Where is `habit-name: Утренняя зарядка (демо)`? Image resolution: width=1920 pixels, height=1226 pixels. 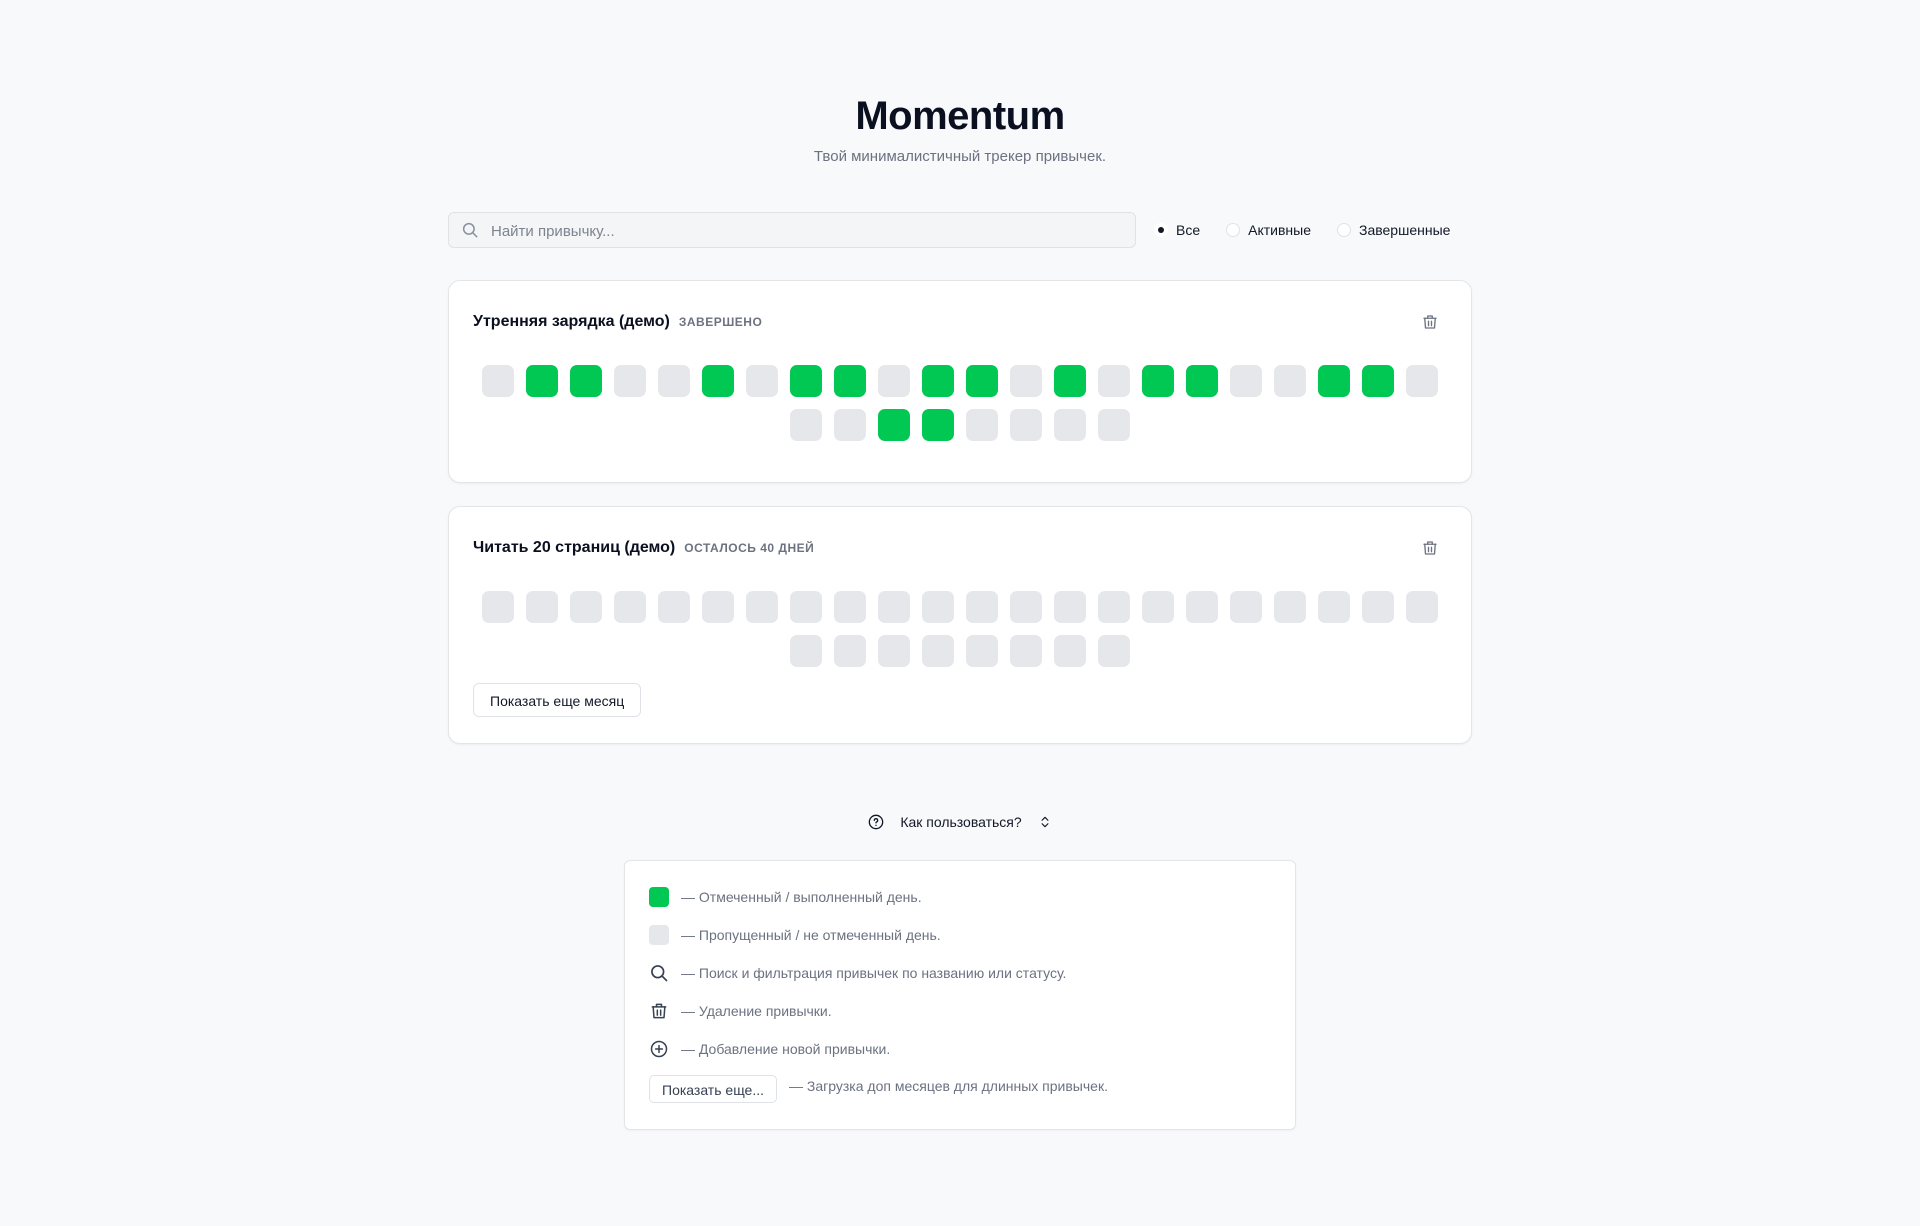
habit-name: Утренняя зарядка (демо) is located at coordinates (571, 321).